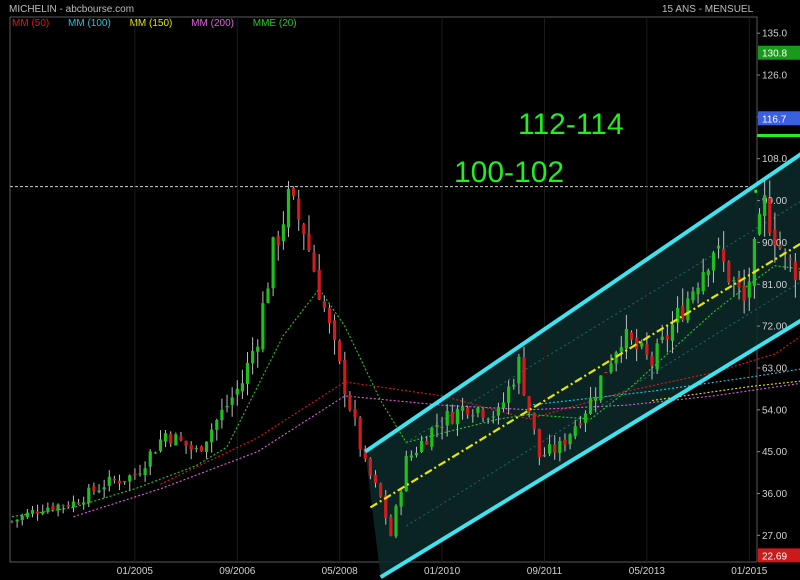 This screenshot has height=580, width=800. What do you see at coordinates (774, 119) in the screenshot?
I see `price-tag-last: 116.7` at bounding box center [774, 119].